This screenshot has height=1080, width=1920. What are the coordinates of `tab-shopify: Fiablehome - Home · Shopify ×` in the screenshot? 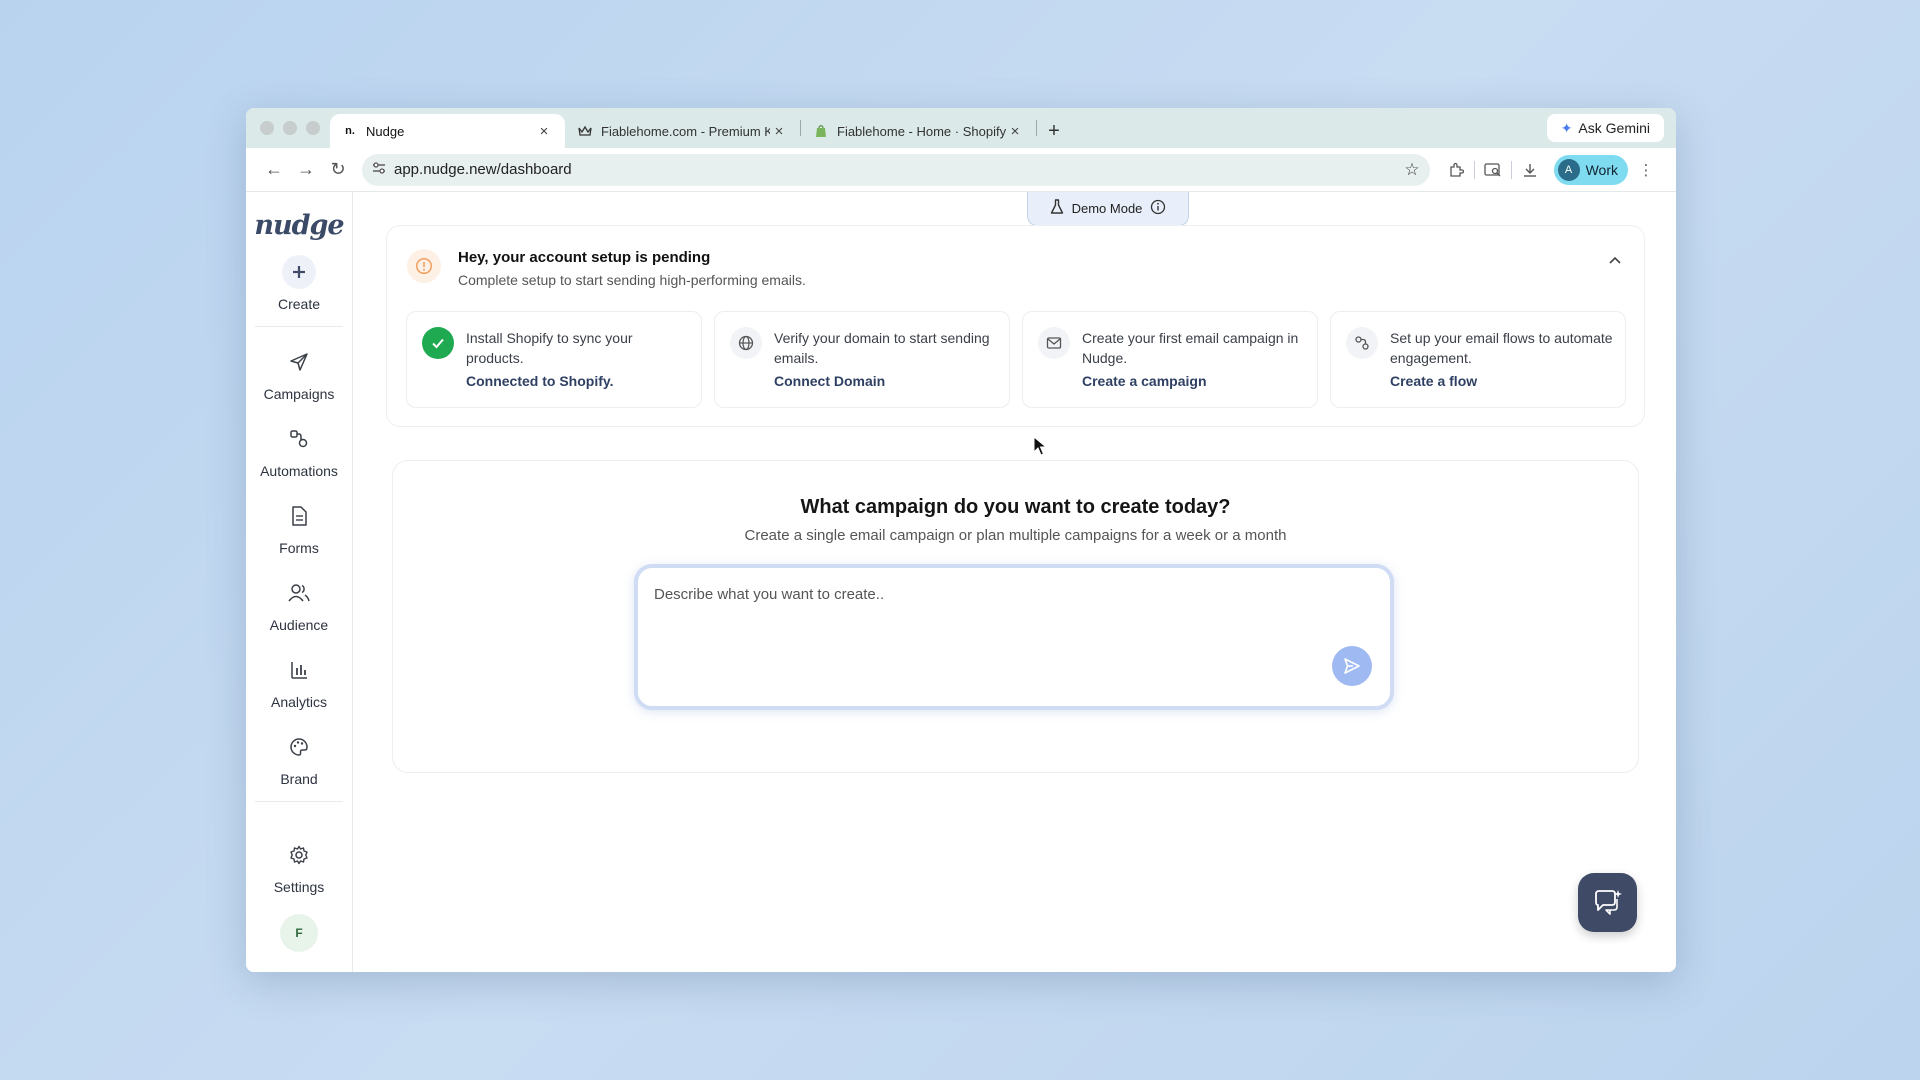 It's located at (918, 131).